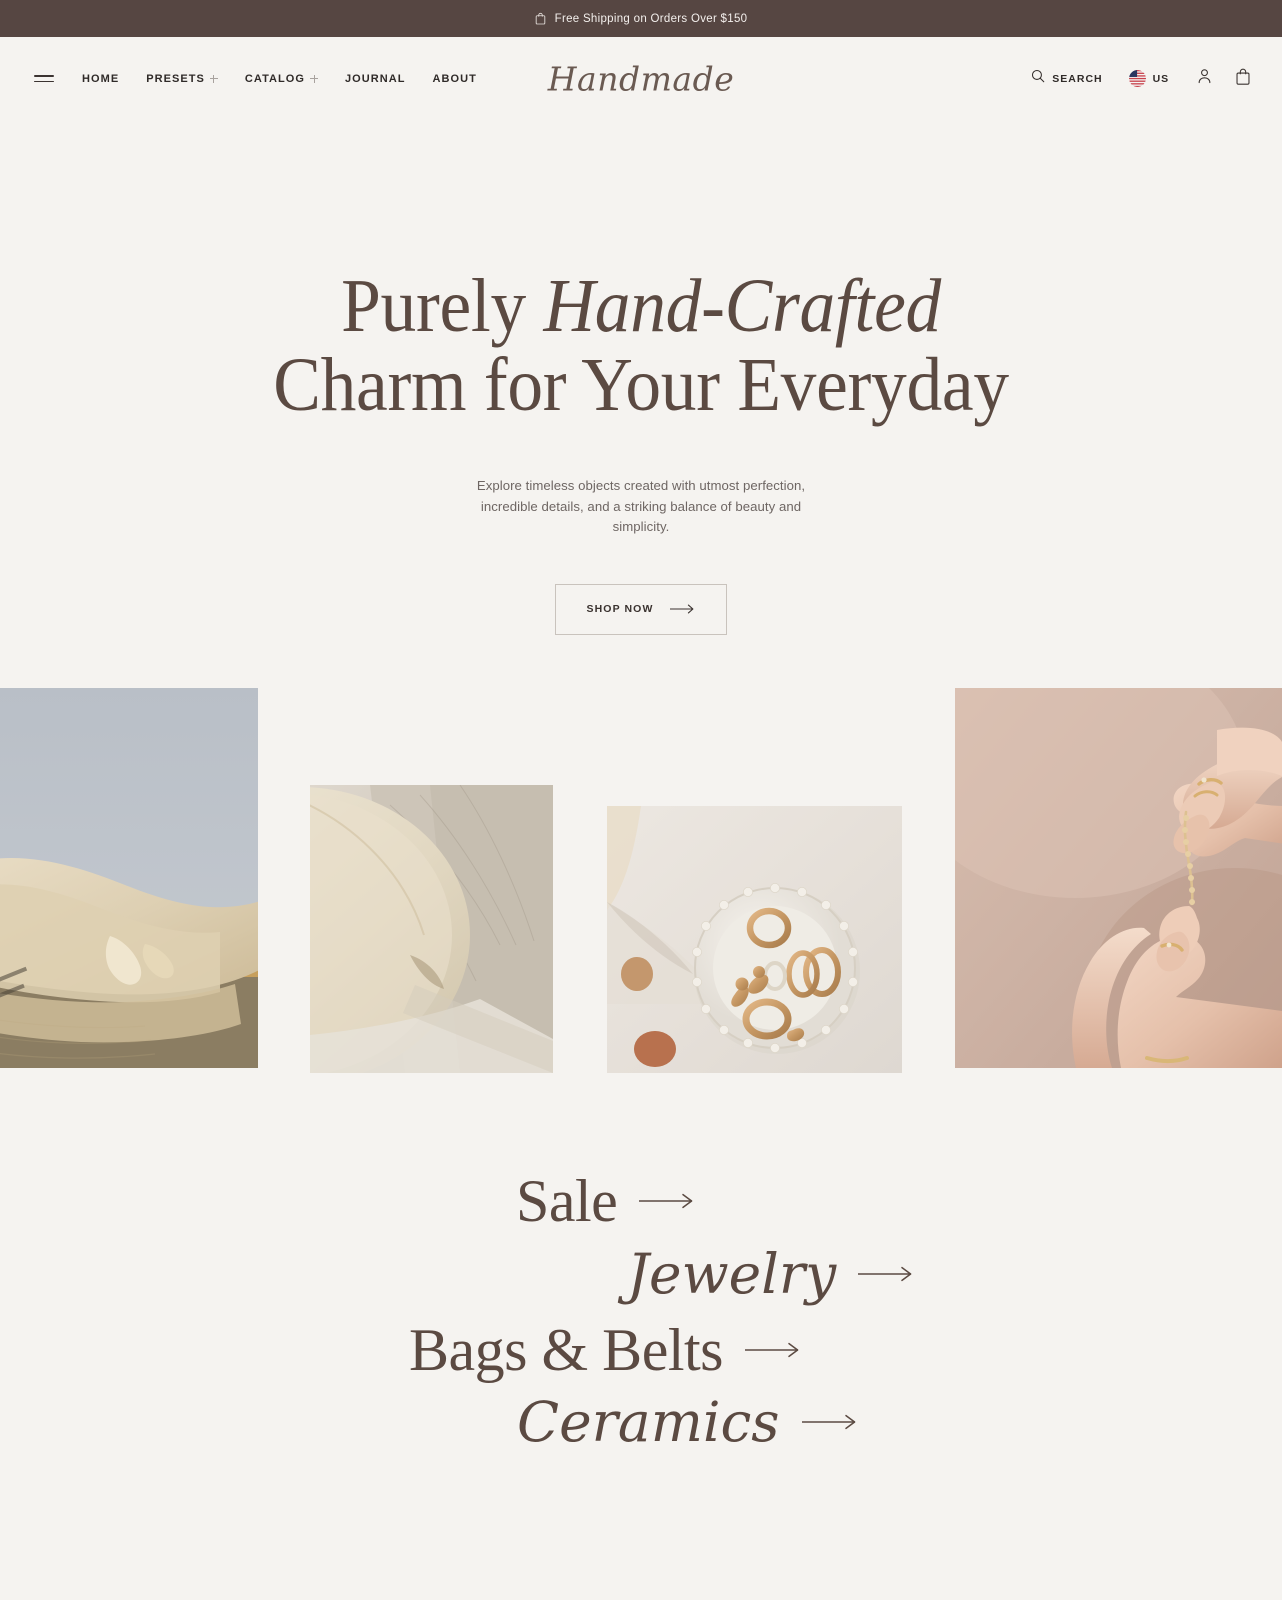  I want to click on nav-item-catalog: CATALOG, so click(281, 78).